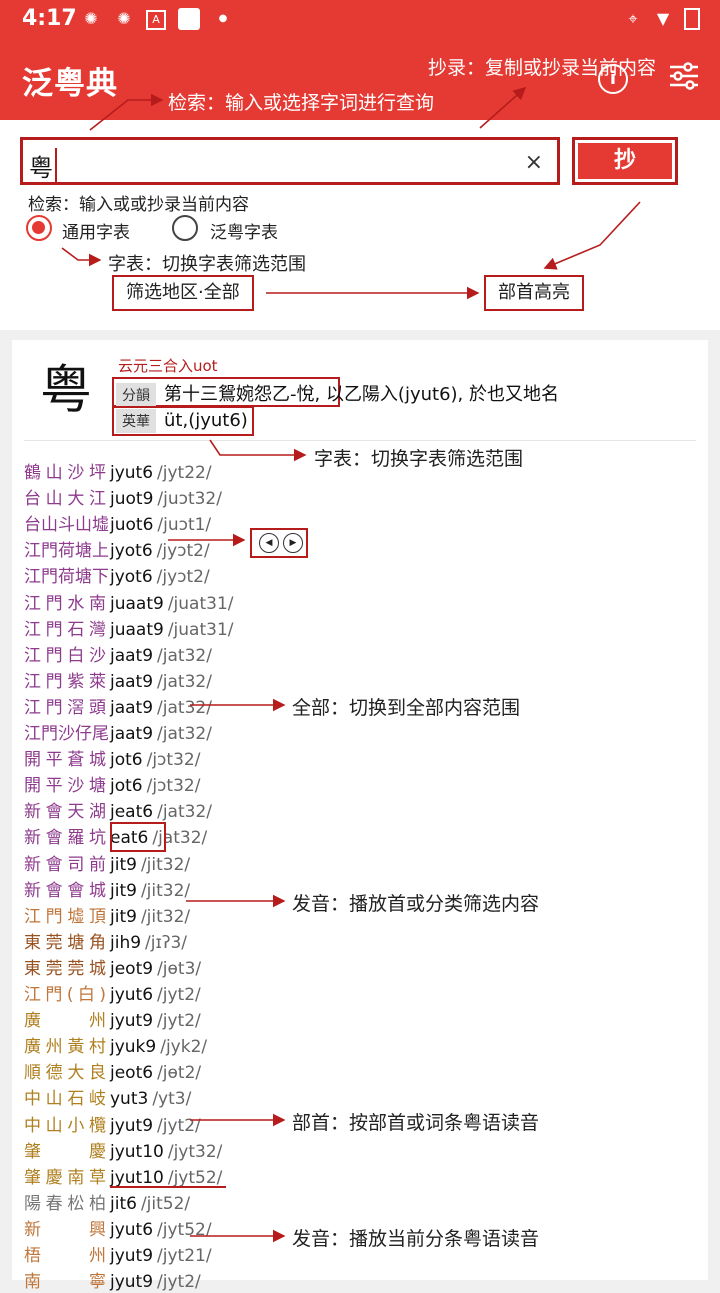 The height and width of the screenshot is (1293, 720). I want to click on reading-place: 江門沙仔尾, so click(66, 734).